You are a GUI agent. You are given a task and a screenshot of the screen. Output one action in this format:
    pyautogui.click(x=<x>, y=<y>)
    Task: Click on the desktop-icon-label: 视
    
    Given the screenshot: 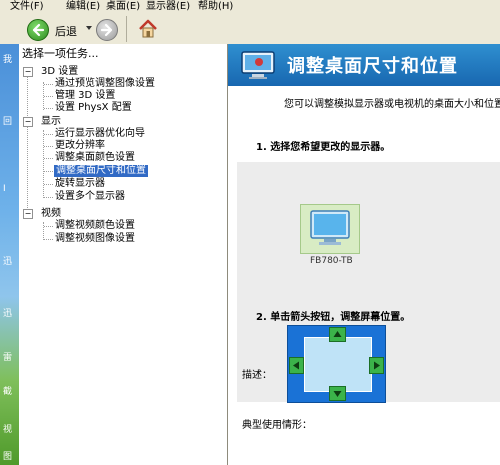 What is the action you would take?
    pyautogui.click(x=8, y=430)
    